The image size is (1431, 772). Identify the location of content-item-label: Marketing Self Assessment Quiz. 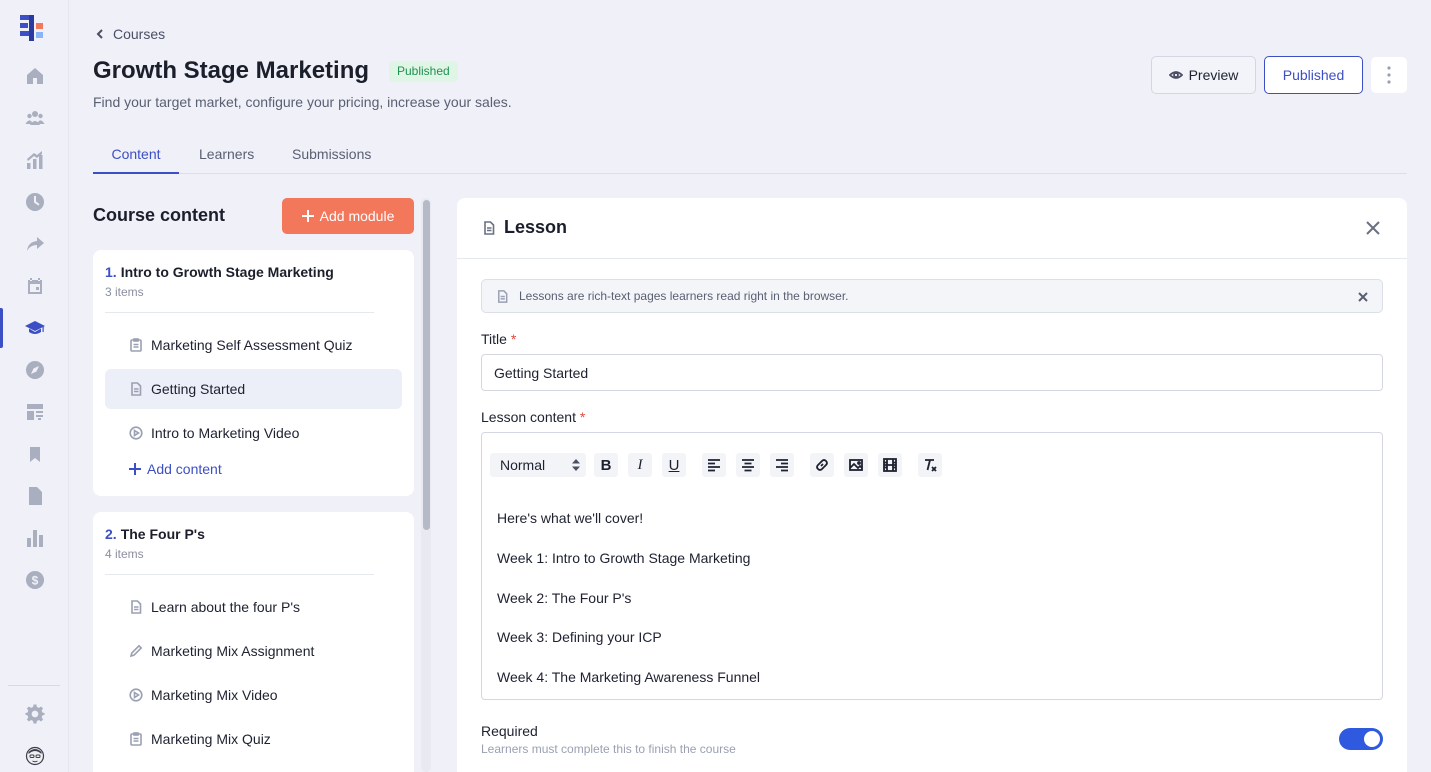
(252, 345).